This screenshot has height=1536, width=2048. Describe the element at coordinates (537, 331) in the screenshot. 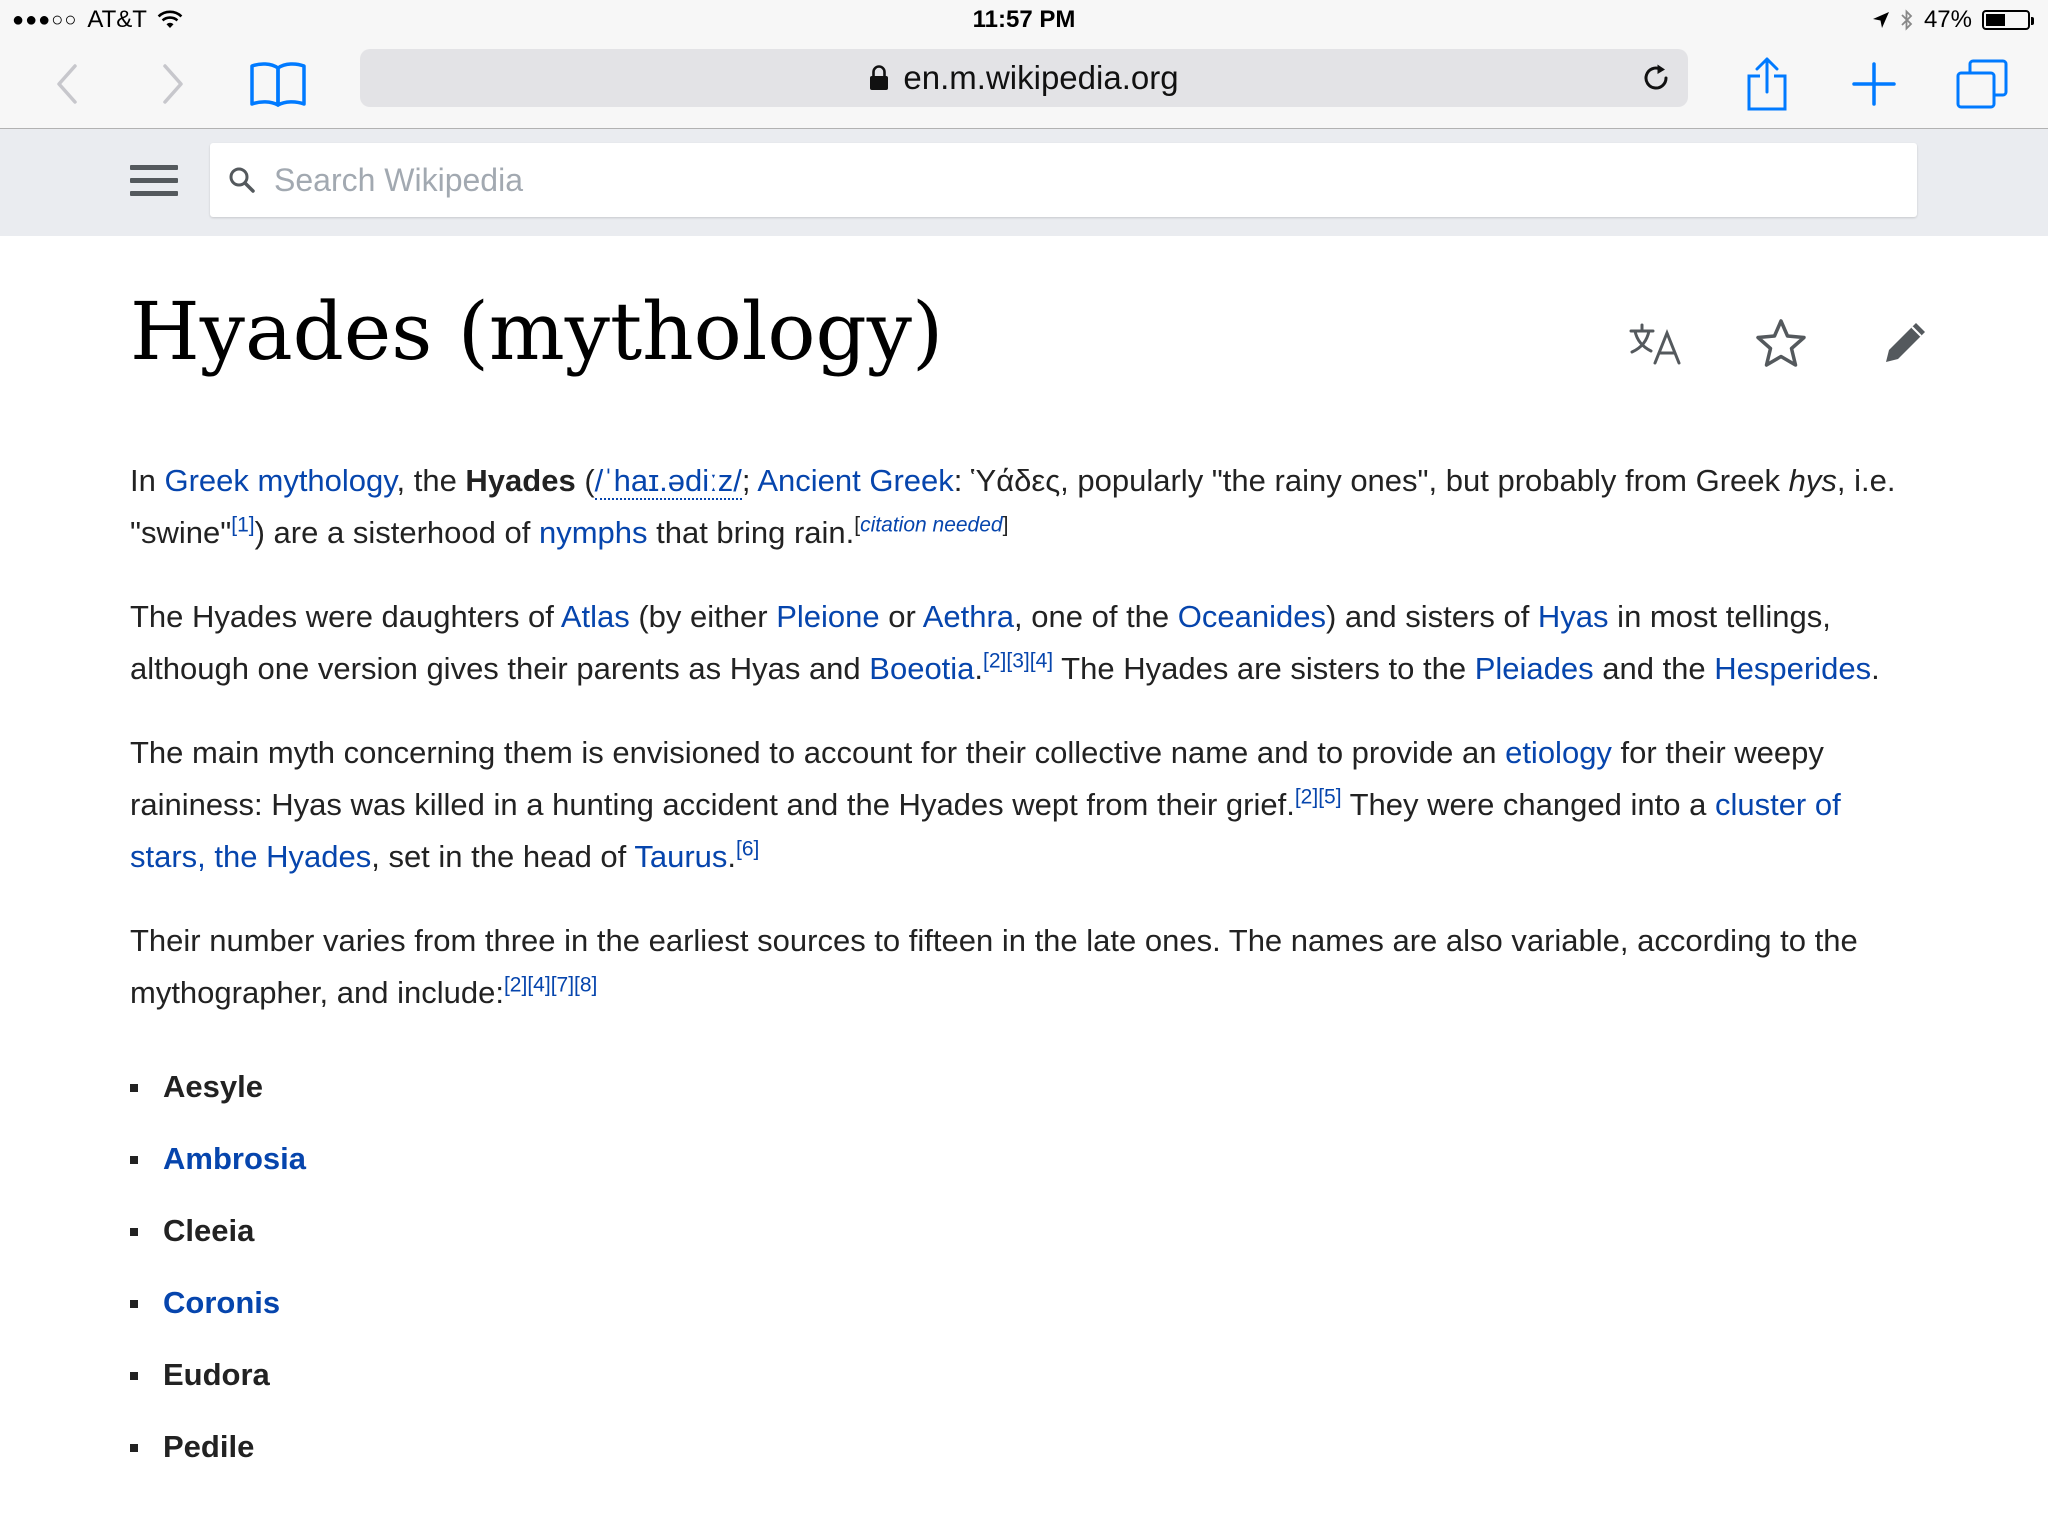

I see `page-title: Hyades (mythology)` at that location.